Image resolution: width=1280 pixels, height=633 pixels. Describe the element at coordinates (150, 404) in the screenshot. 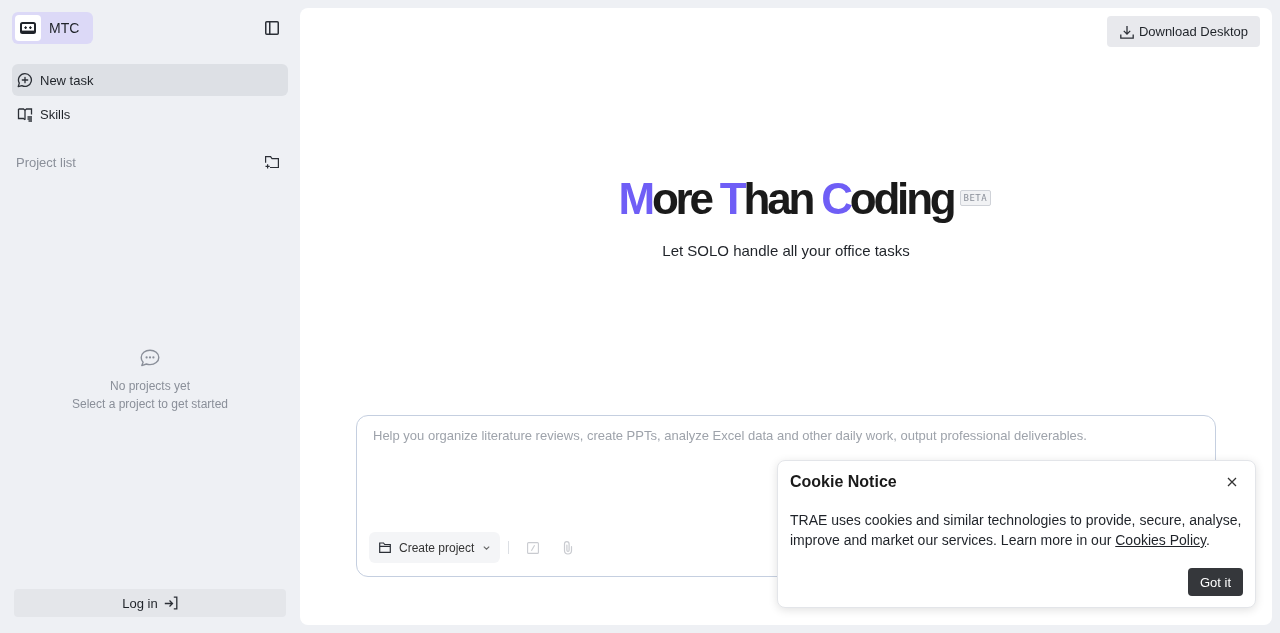

I see `empty-state-hint: Select a project to get started` at that location.